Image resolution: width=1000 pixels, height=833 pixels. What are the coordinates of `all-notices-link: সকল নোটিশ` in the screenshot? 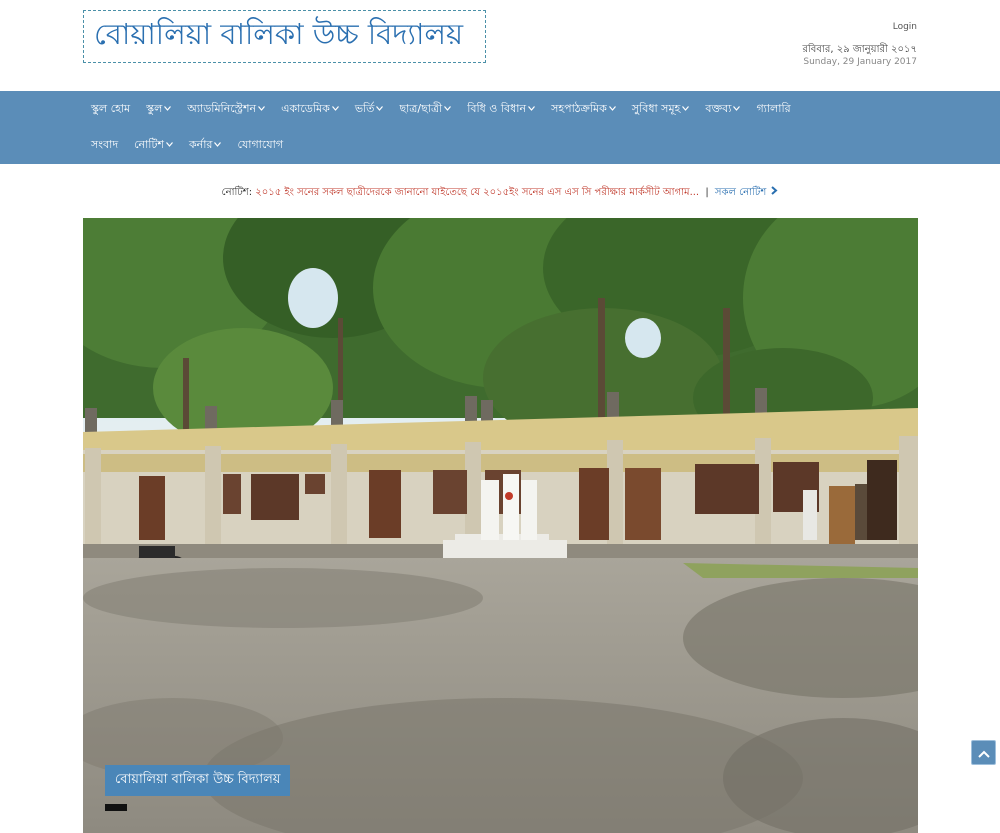 It's located at (746, 192).